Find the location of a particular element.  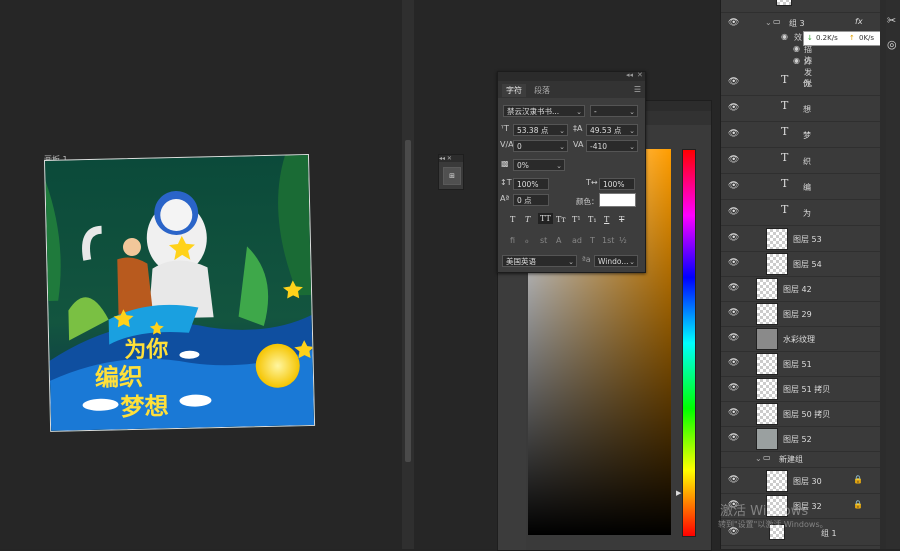

glyphs-panel-icon: ⊞ is located at coordinates (452, 176).